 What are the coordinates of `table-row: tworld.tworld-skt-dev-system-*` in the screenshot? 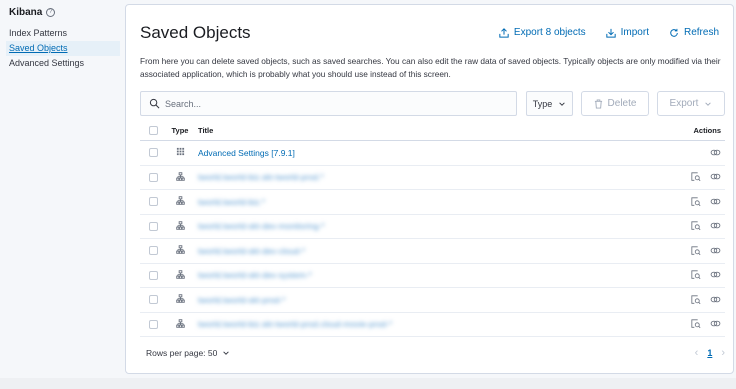 It's located at (432, 276).